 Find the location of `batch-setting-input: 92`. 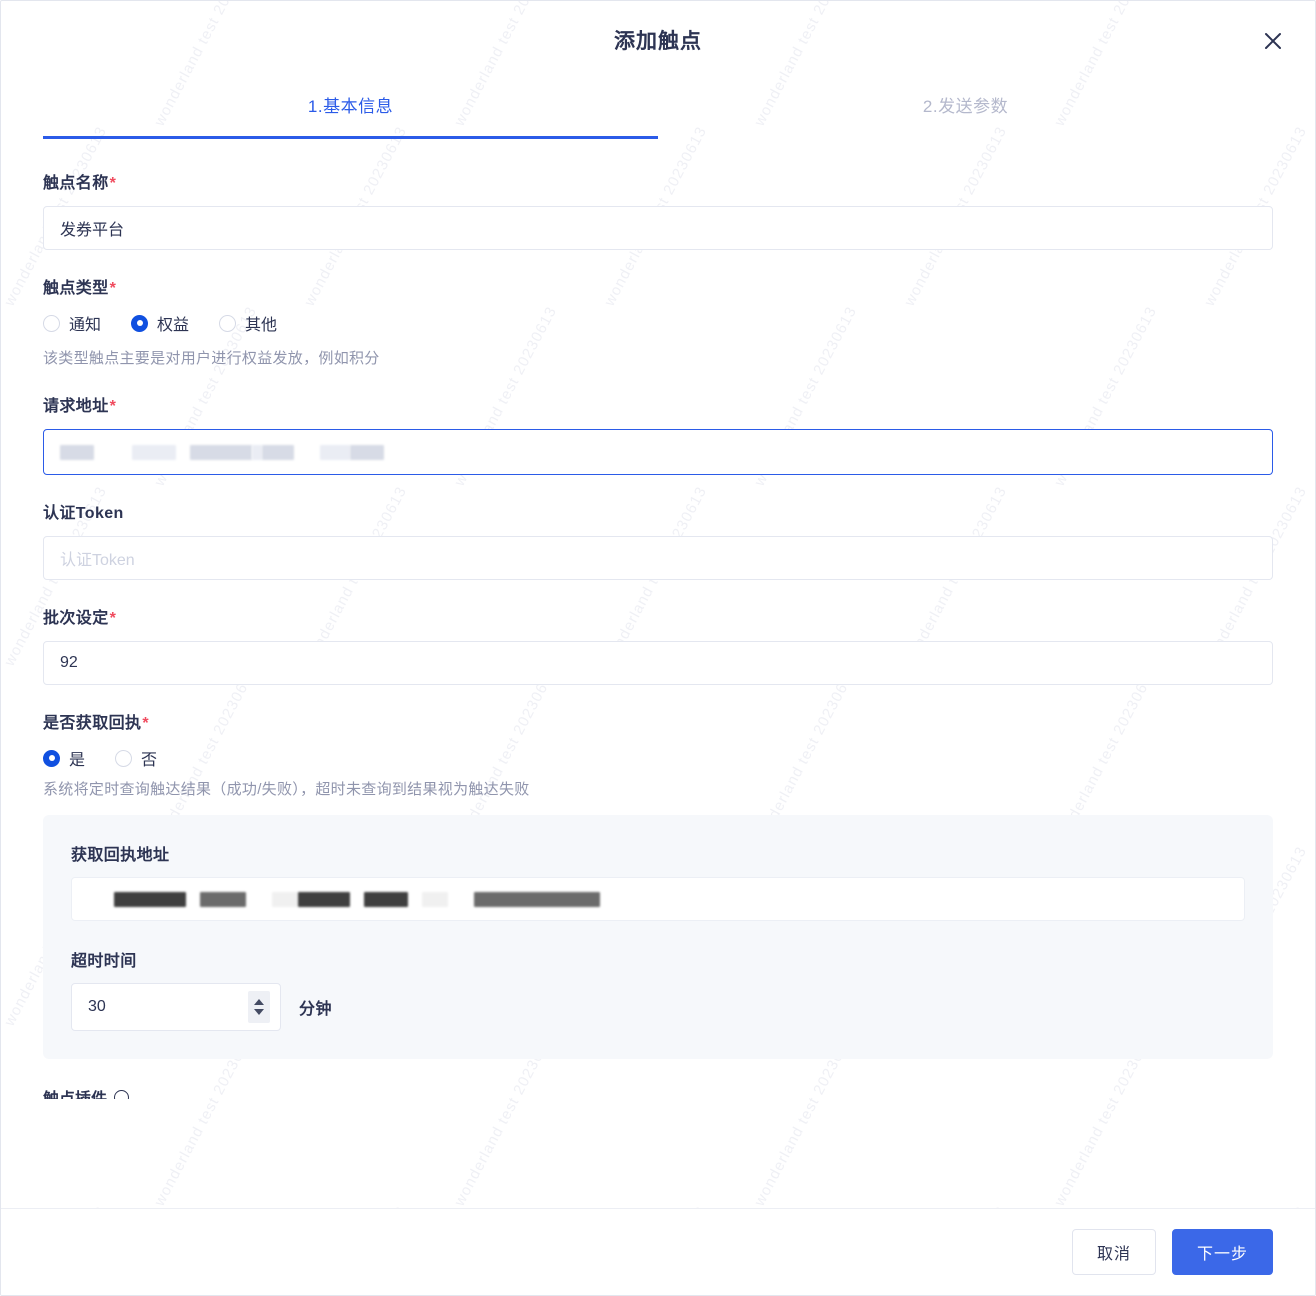

batch-setting-input: 92 is located at coordinates (658, 663).